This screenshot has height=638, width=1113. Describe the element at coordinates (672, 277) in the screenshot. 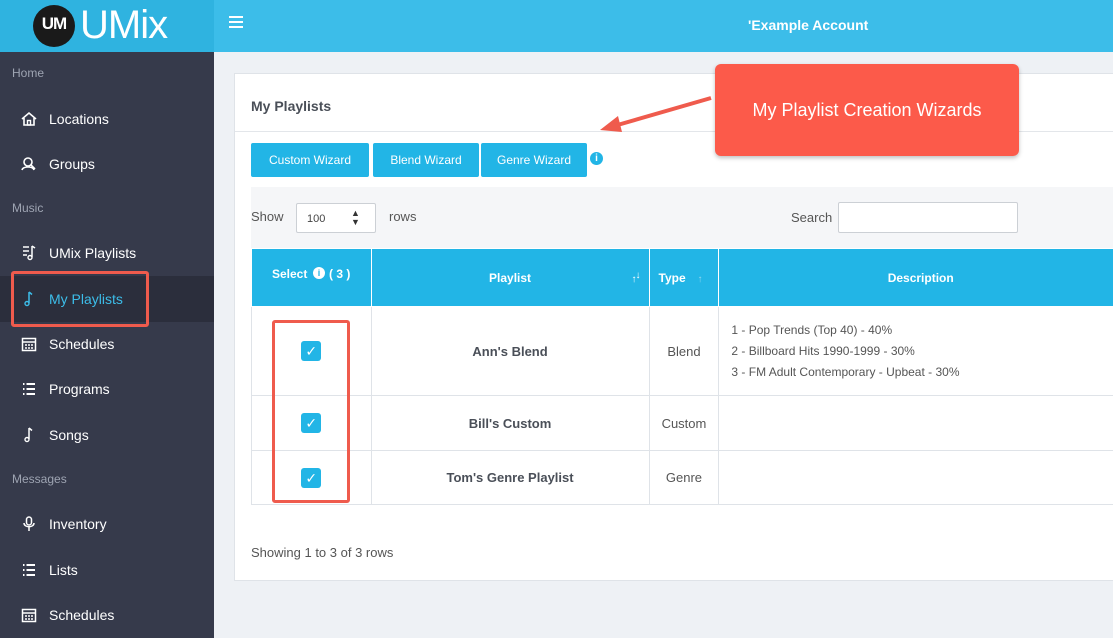

I see `type-header-label: Type` at that location.